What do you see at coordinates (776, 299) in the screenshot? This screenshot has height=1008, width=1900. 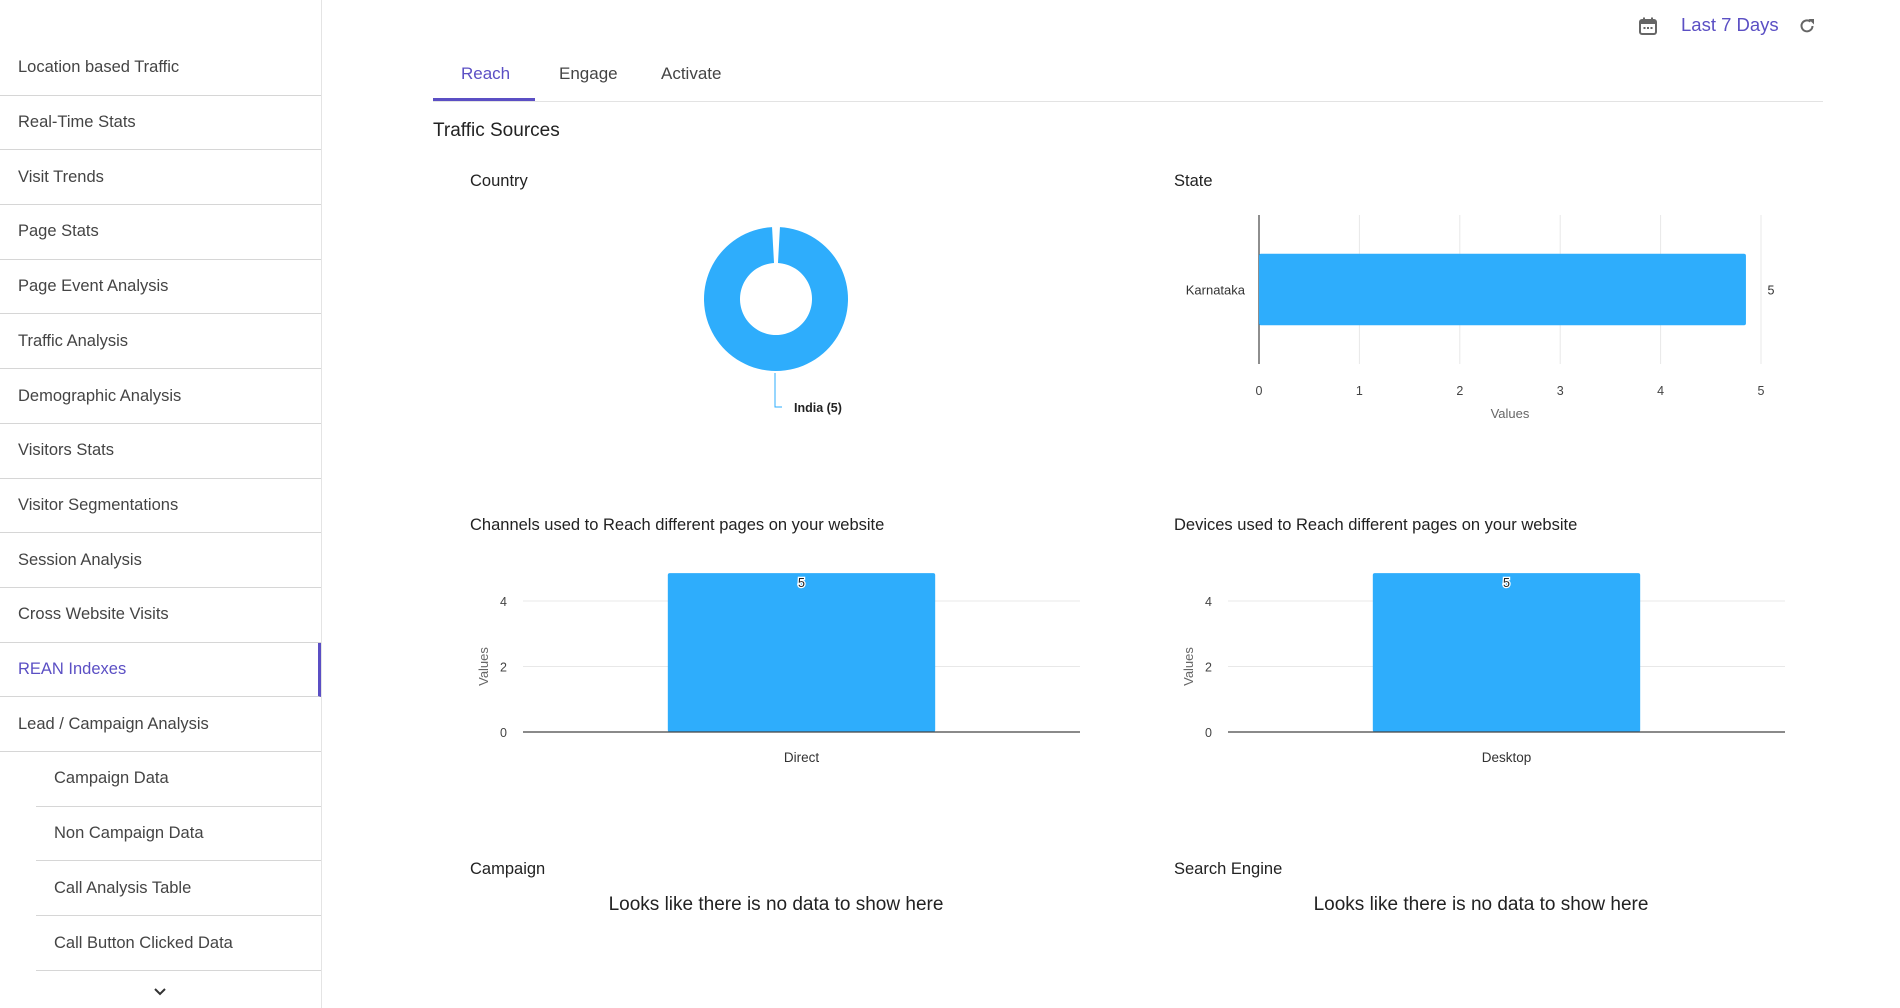 I see `donut-slice` at bounding box center [776, 299].